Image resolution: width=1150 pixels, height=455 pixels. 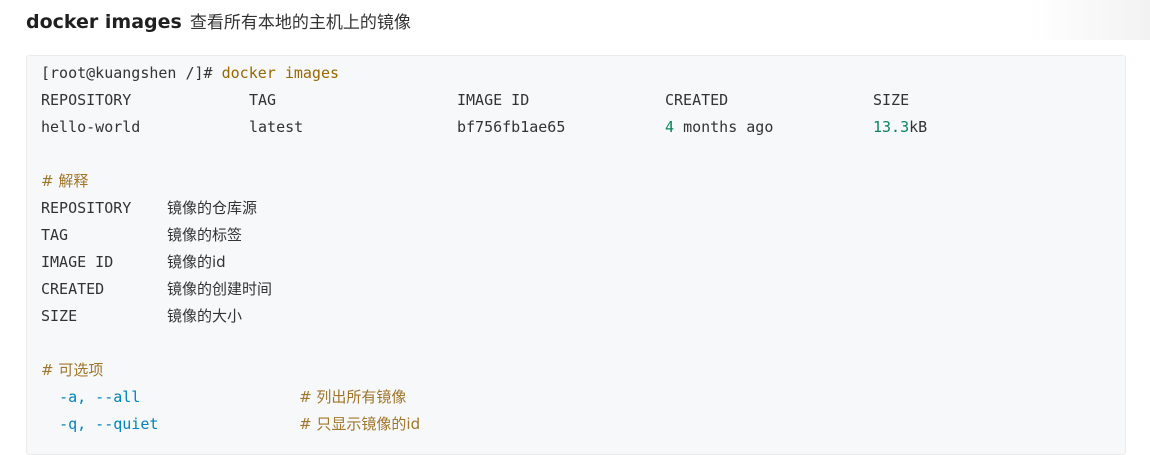 I want to click on shell-prompt: [root@kuangshen /]#, so click(x=127, y=73).